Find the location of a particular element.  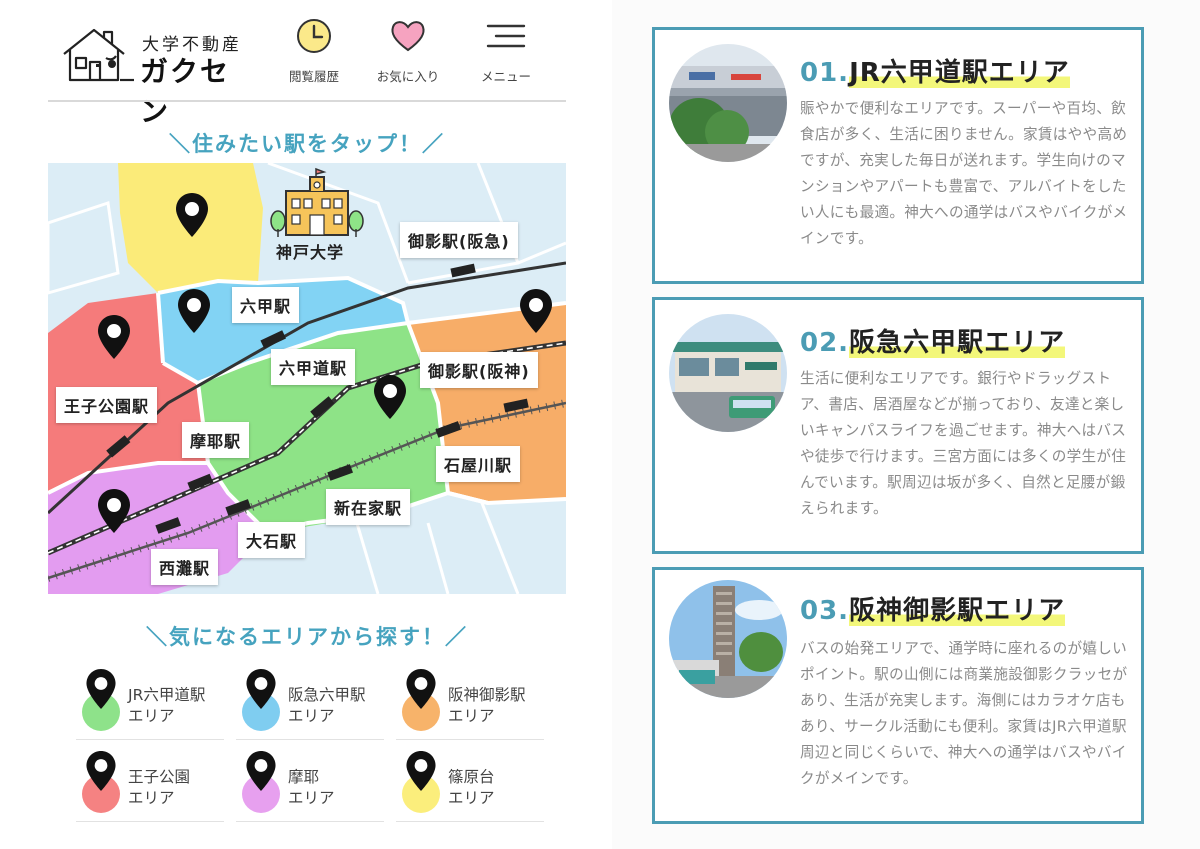

station-label-rokko: 六甲駅 is located at coordinates (266, 305).